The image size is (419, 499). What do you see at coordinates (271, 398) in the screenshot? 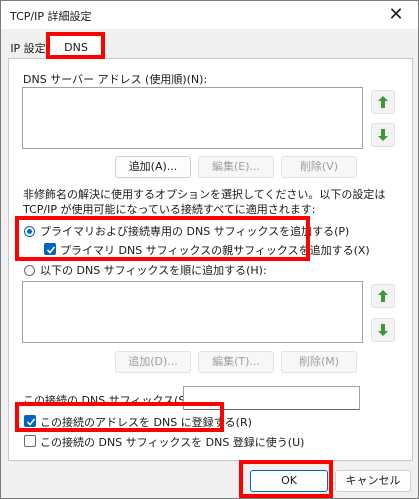
I see `connection-suffix-input` at bounding box center [271, 398].